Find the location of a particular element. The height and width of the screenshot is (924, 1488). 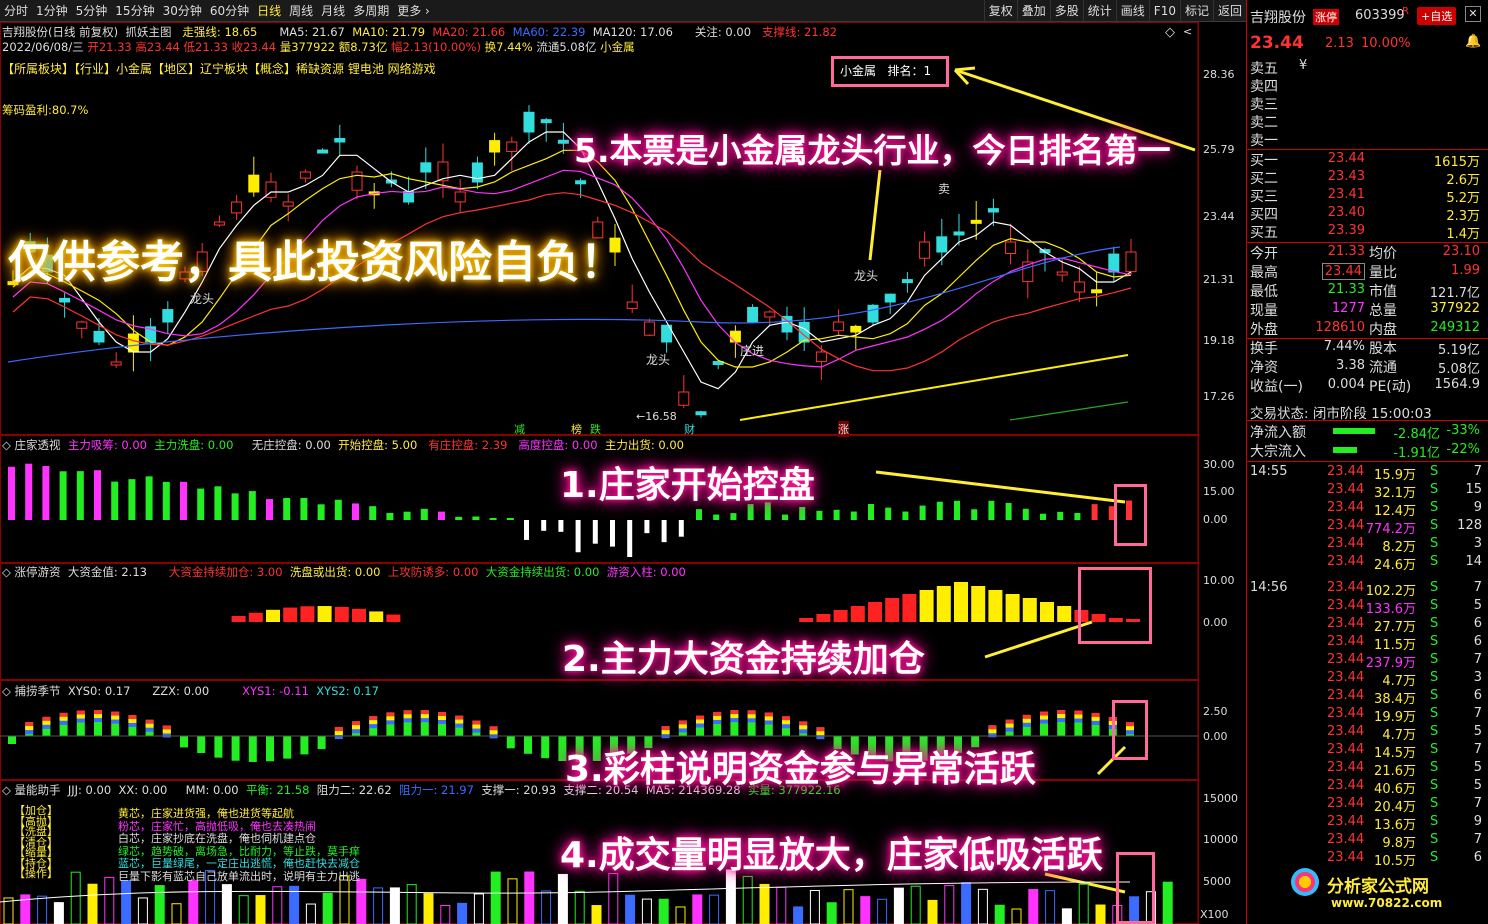

p1-item: 高度控盘: 0.00 is located at coordinates (558, 445).